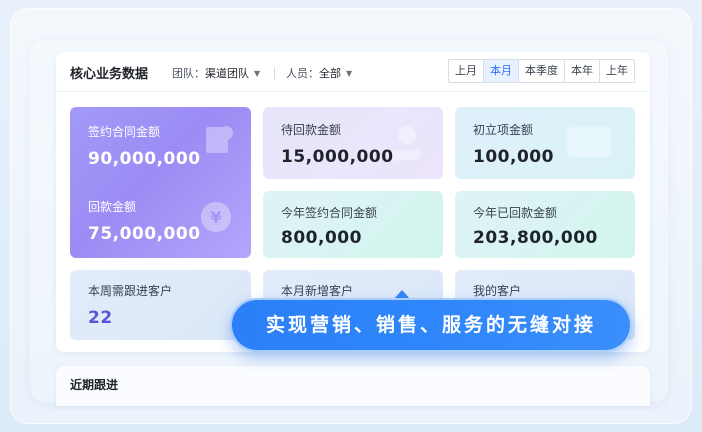 The image size is (702, 432). What do you see at coordinates (274, 73) in the screenshot?
I see `filter-divider` at bounding box center [274, 73].